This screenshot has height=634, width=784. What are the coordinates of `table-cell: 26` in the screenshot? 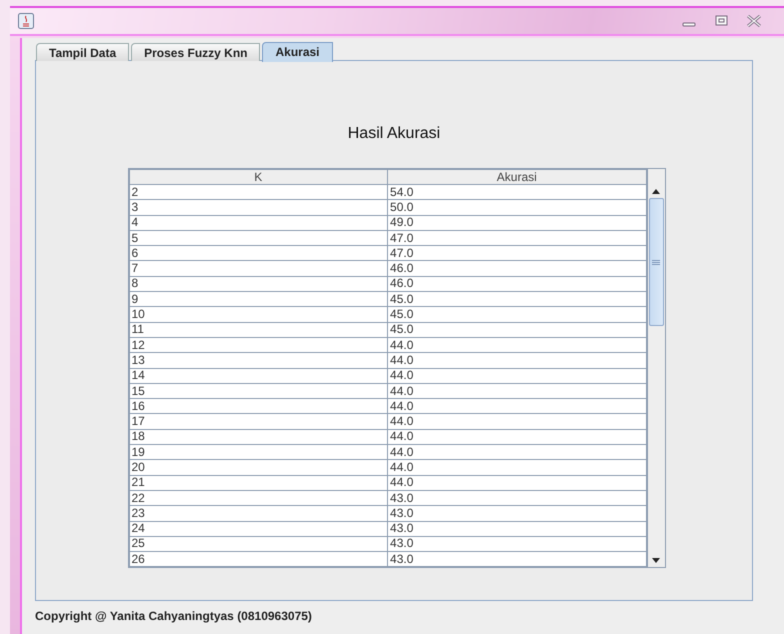 It's located at (258, 559).